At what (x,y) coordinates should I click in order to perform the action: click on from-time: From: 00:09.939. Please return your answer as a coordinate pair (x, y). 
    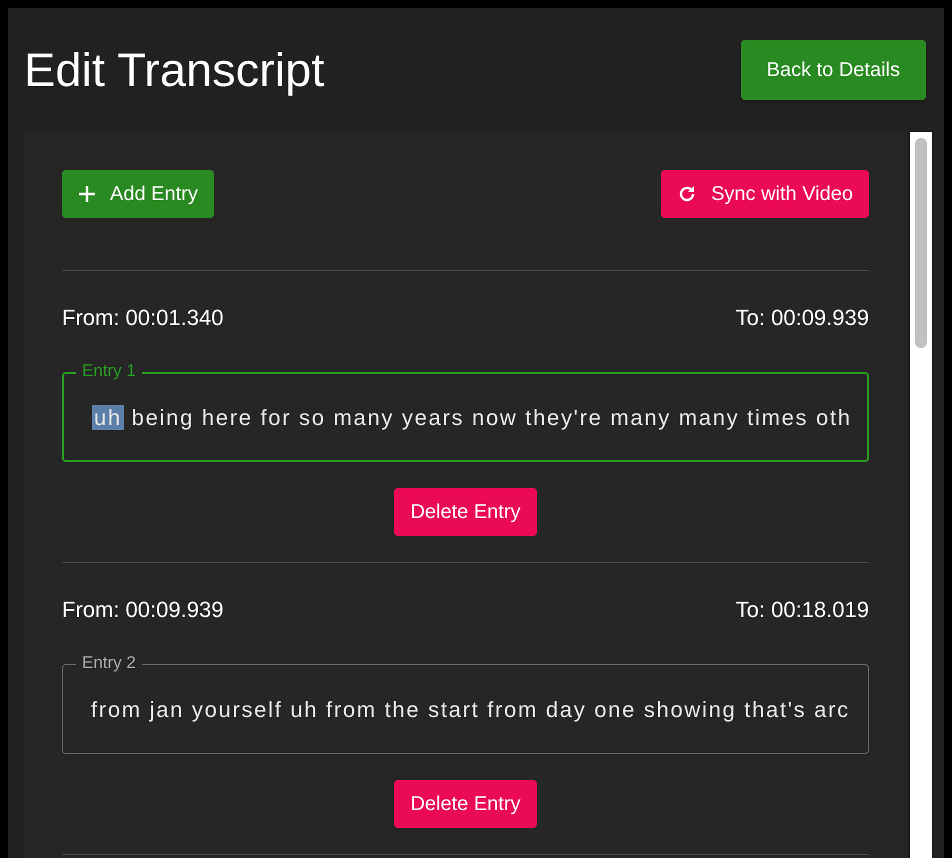
    Looking at the image, I should click on (143, 610).